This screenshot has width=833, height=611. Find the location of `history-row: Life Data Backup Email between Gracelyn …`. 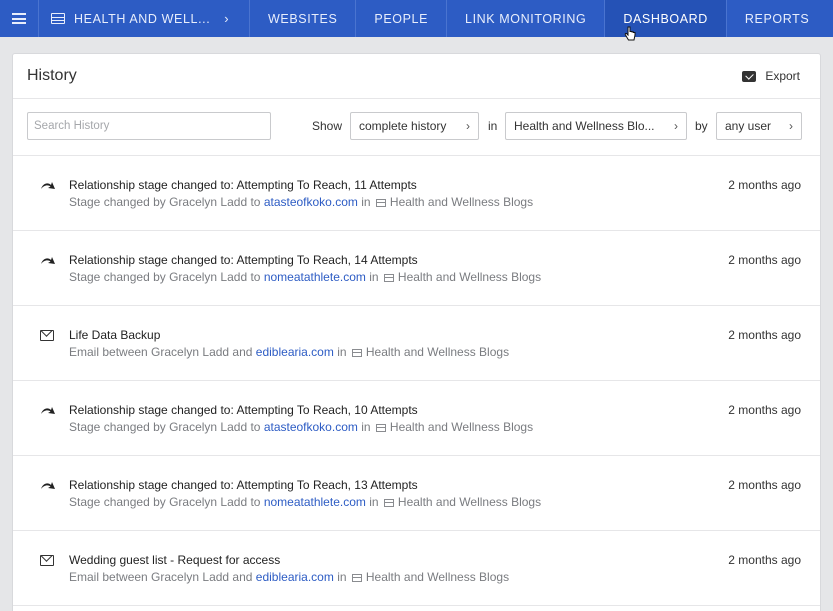

history-row: Life Data Backup Email between Gracelyn … is located at coordinates (416, 343).